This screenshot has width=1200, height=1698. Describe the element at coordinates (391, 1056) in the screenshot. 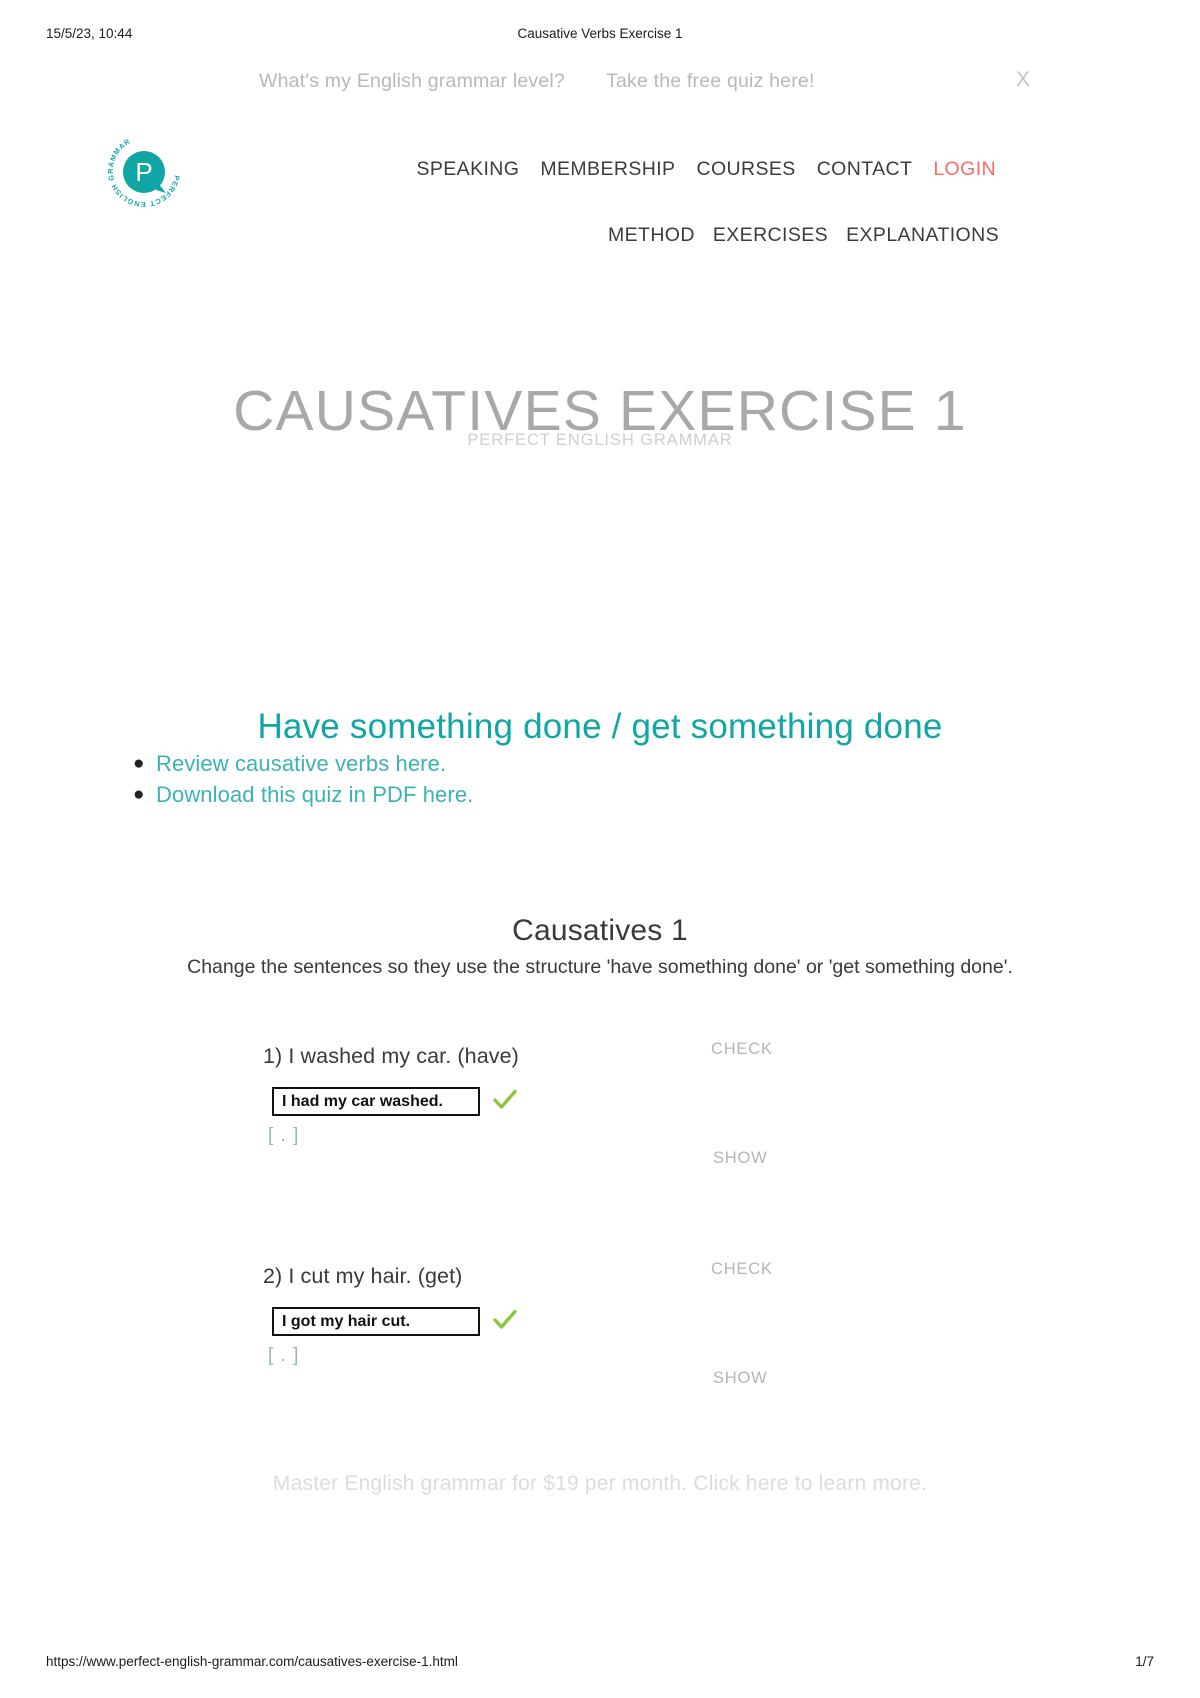

I see `question-prompt: 1) I washed my car. (have)` at that location.